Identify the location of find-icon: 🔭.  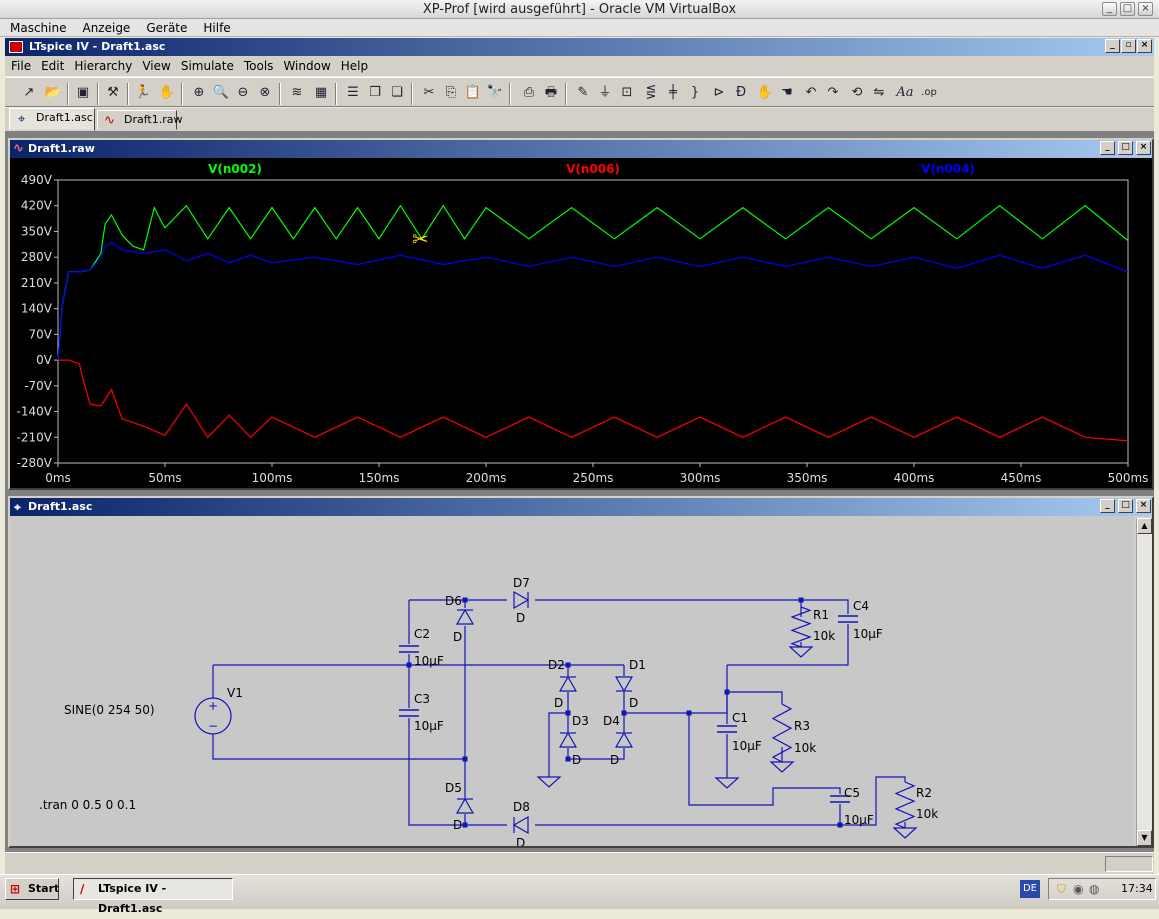
(495, 93).